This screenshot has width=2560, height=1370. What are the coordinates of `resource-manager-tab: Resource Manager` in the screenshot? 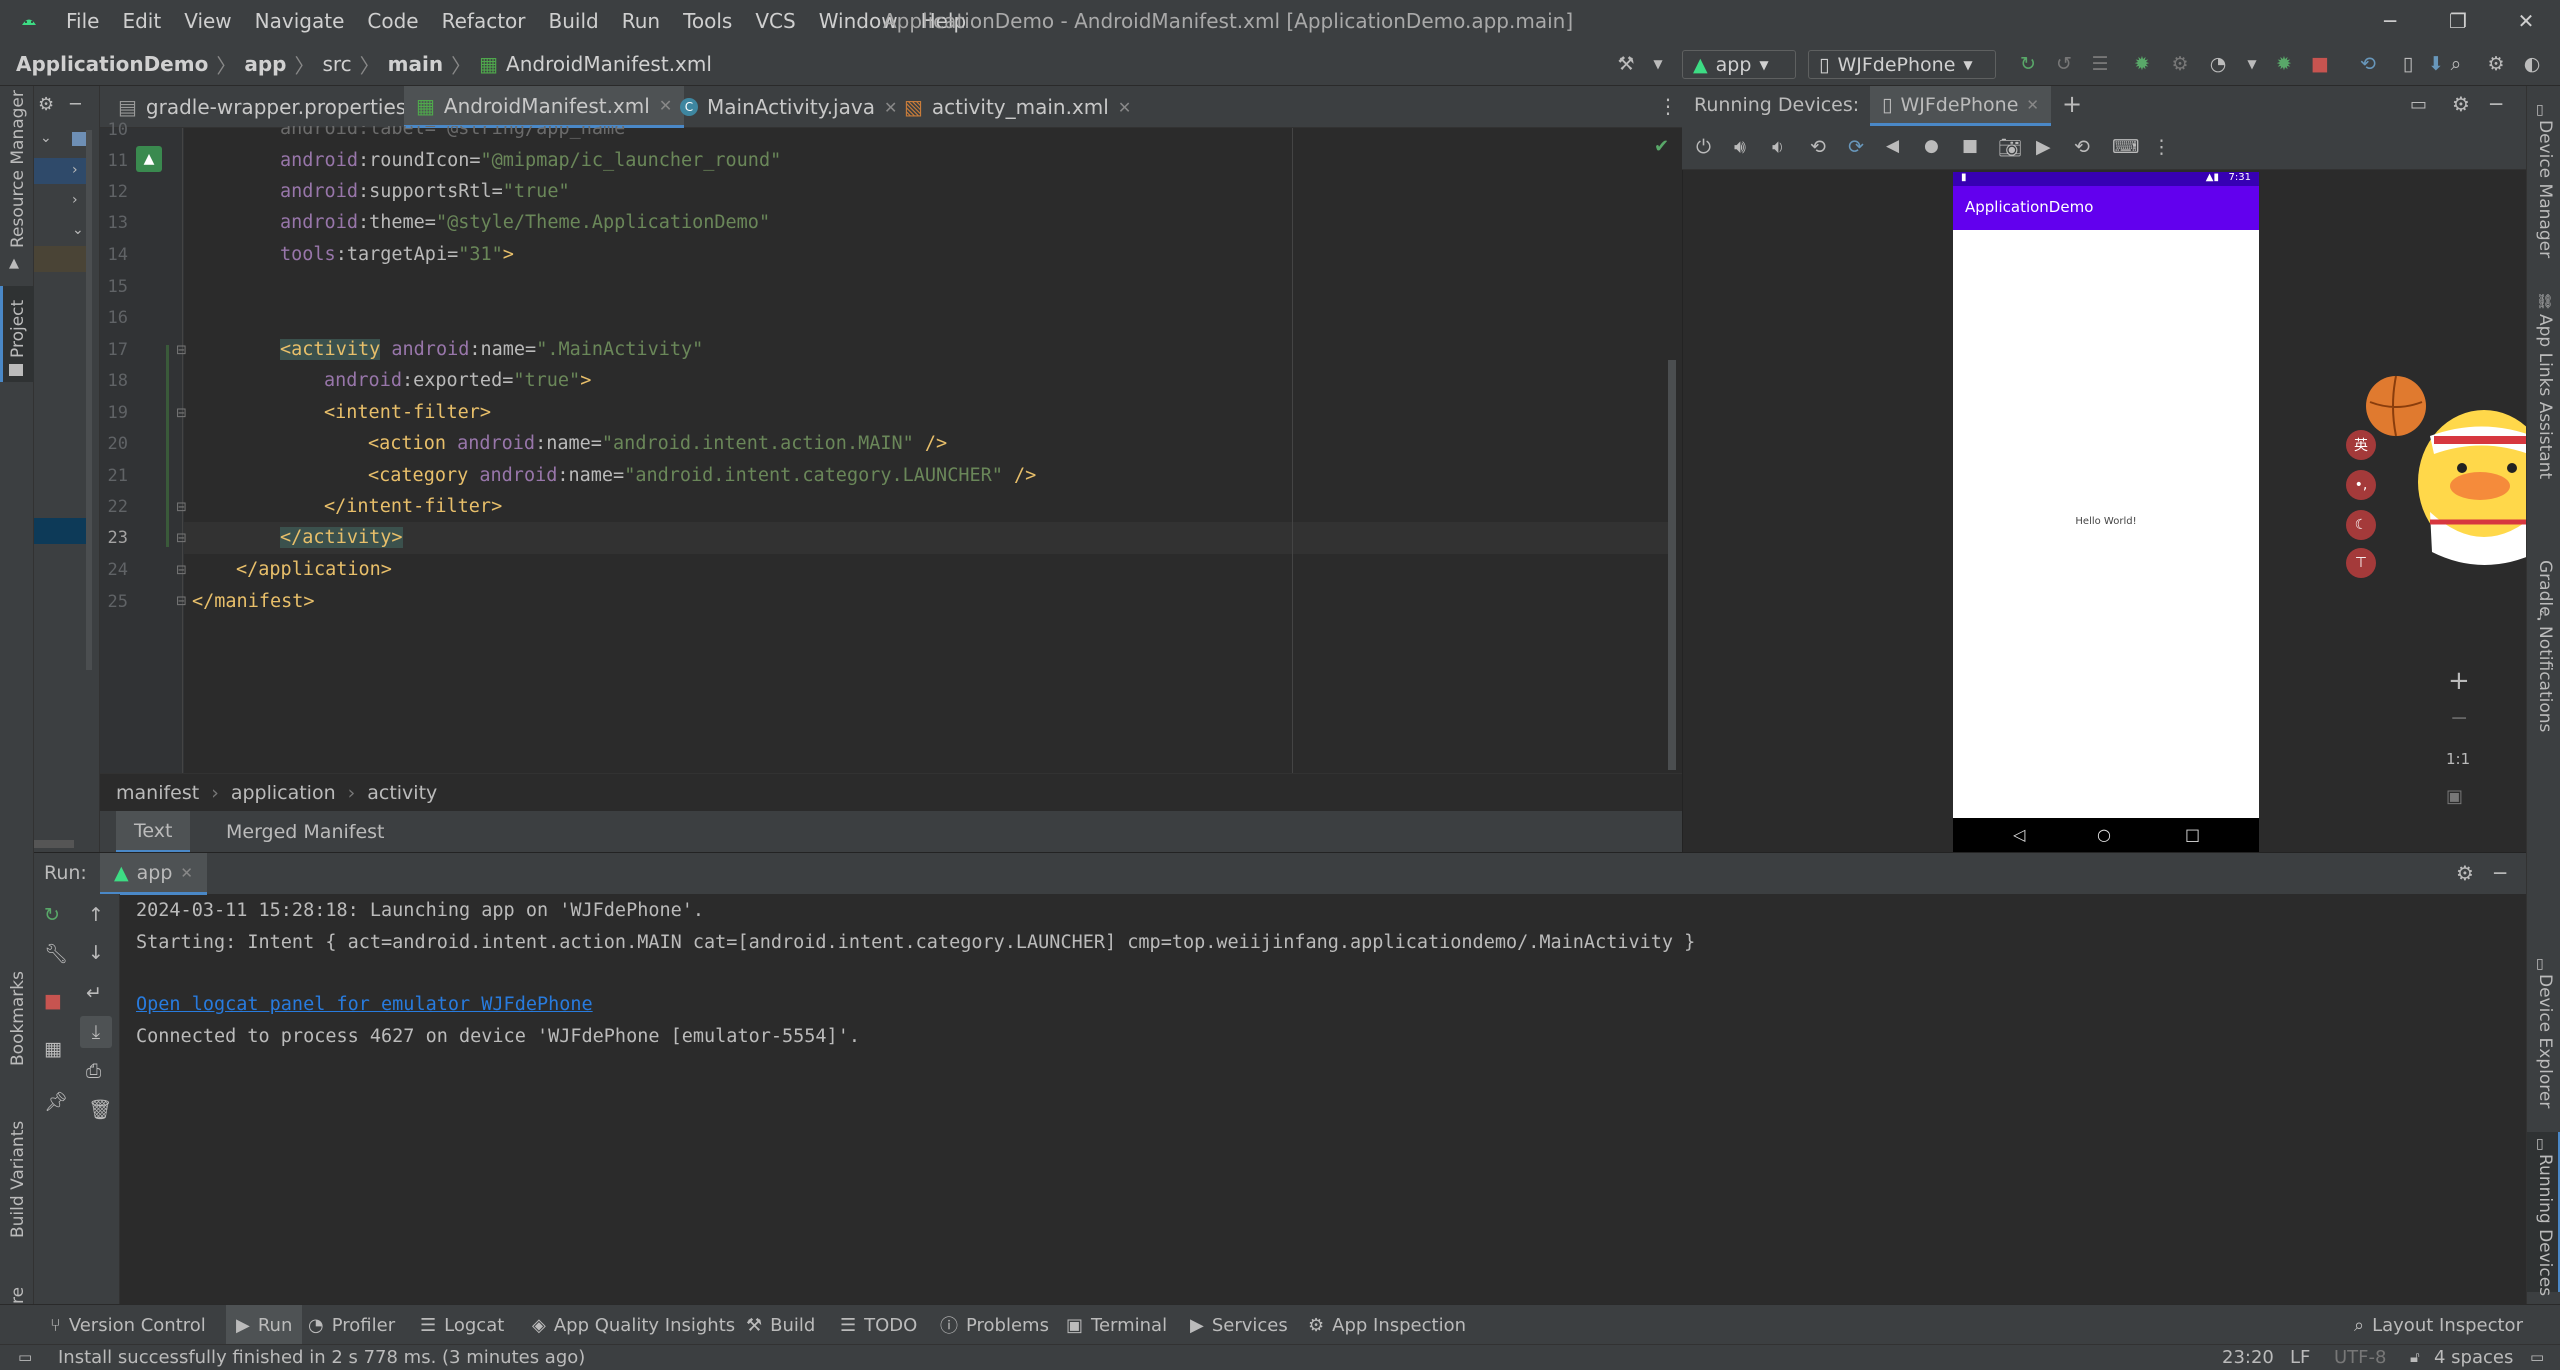 It's located at (18, 169).